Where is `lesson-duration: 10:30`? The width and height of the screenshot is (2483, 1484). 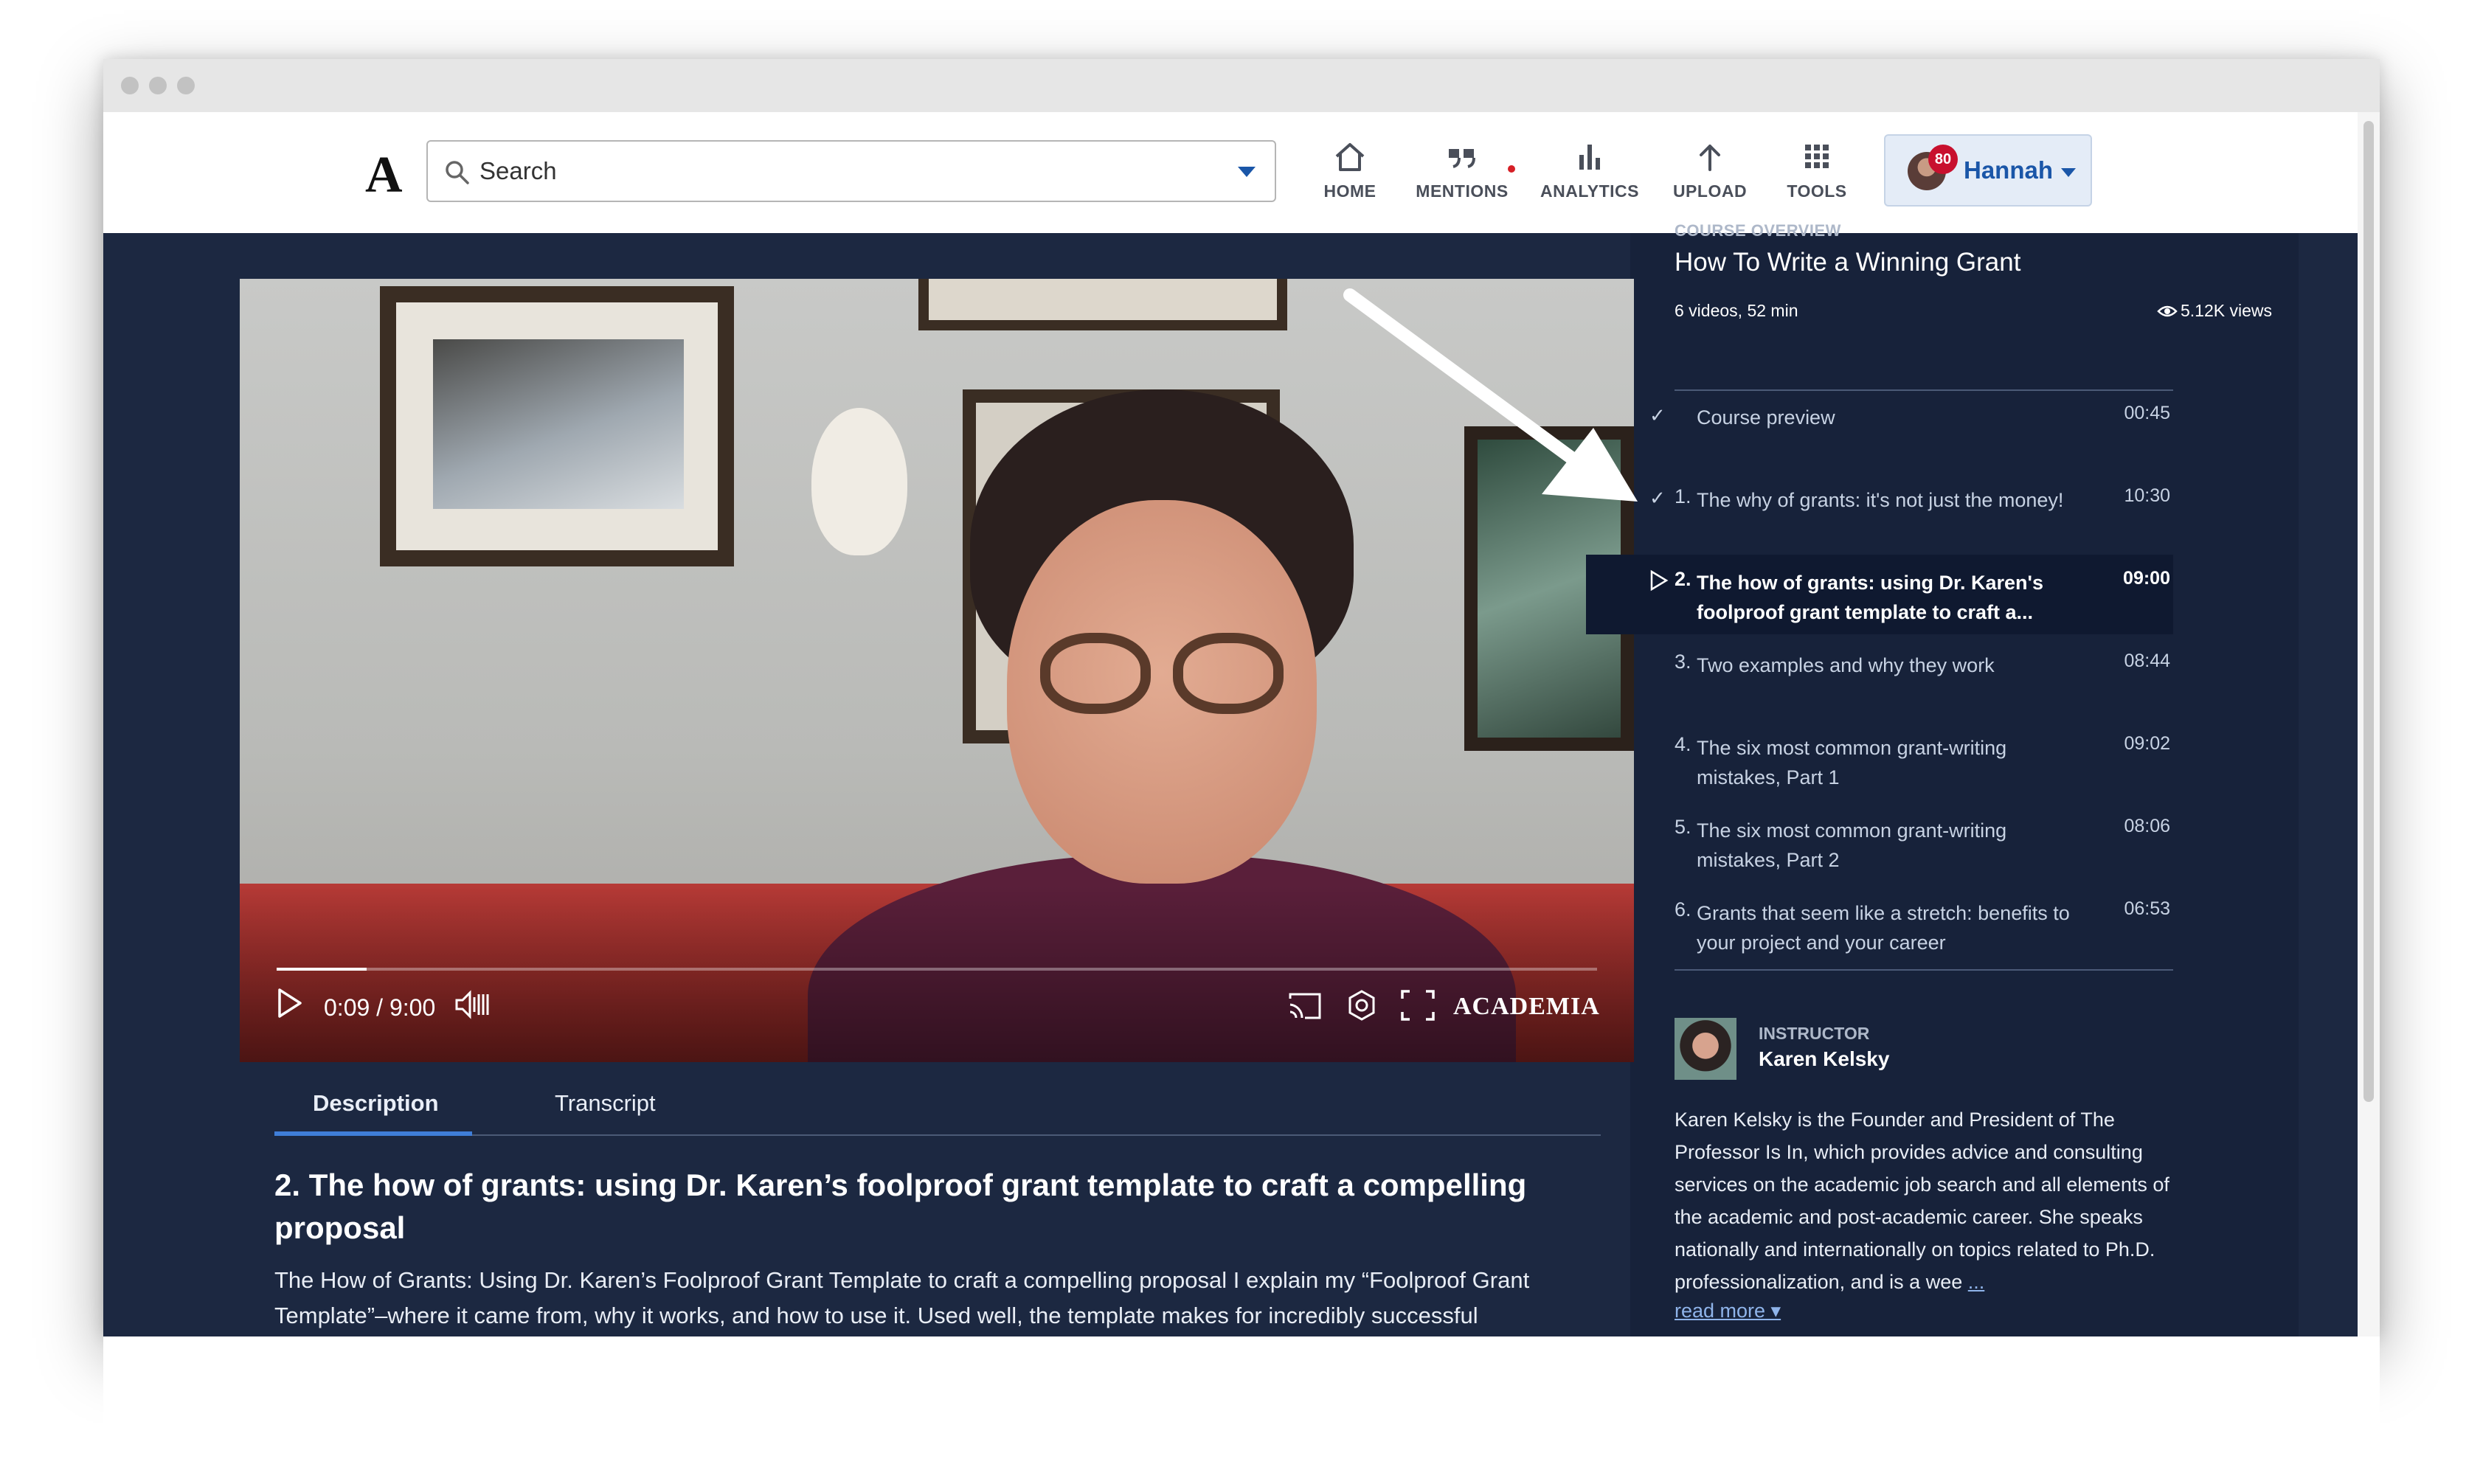 lesson-duration: 10:30 is located at coordinates (2147, 495).